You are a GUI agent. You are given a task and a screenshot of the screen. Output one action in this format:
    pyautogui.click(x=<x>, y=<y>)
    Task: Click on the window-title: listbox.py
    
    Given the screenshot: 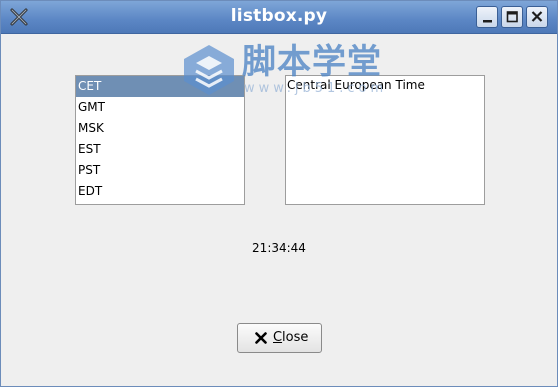 What is the action you would take?
    pyautogui.click(x=279, y=16)
    